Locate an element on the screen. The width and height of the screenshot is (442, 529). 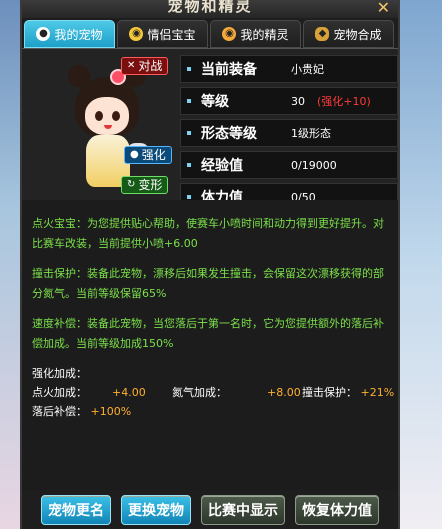
bonus-value: +21% is located at coordinates (377, 392).